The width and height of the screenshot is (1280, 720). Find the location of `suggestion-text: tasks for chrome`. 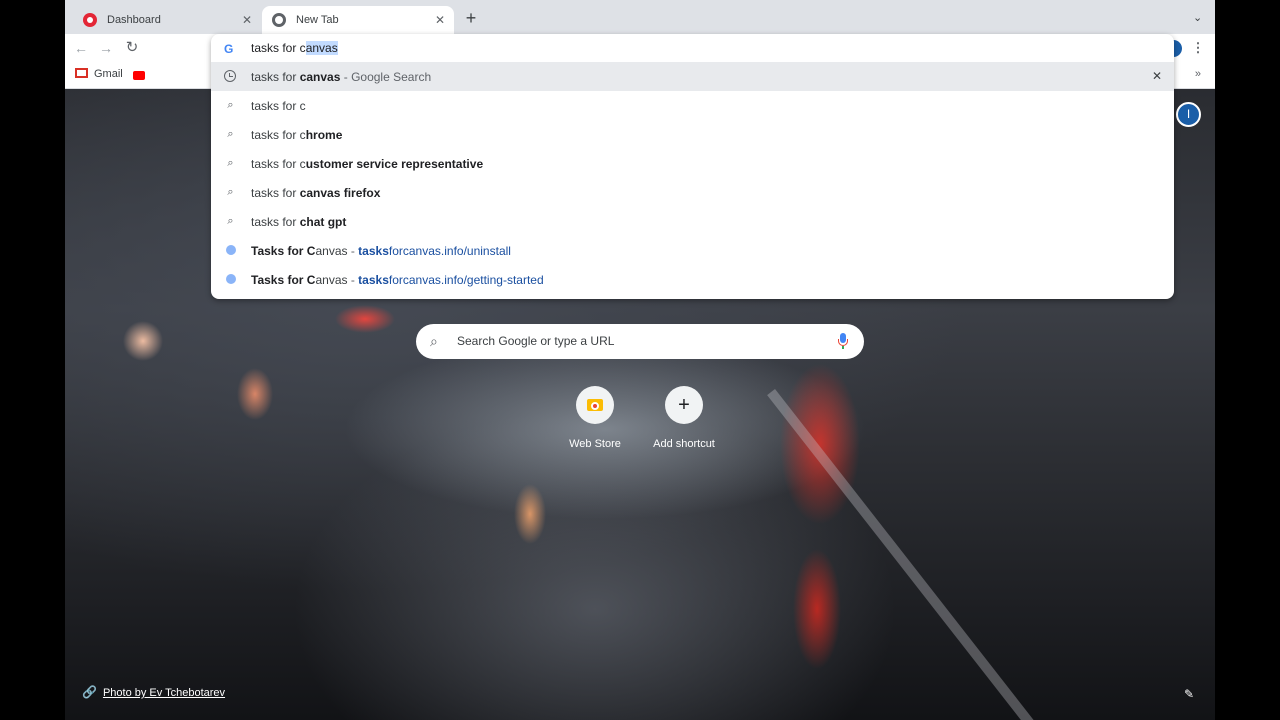

suggestion-text: tasks for chrome is located at coordinates (297, 135).